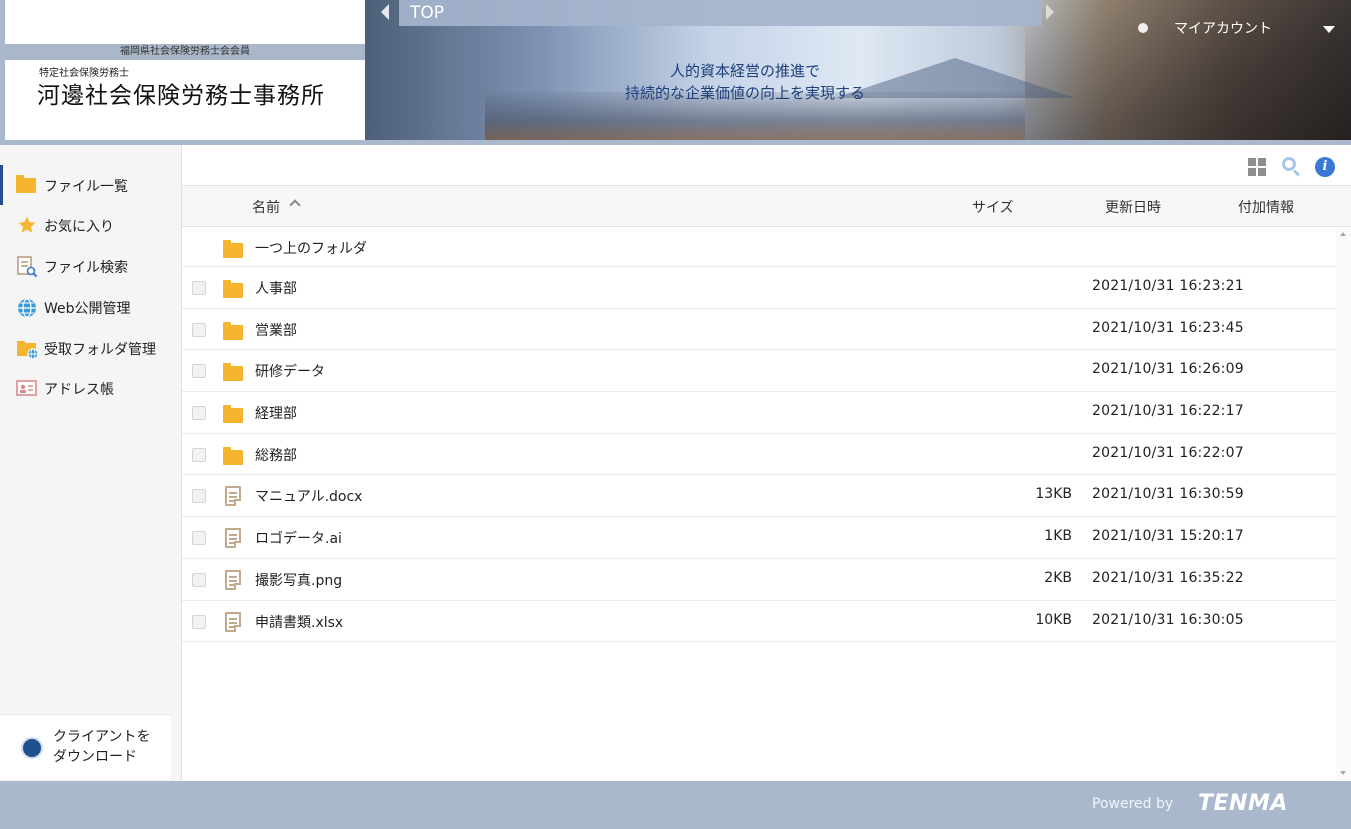  What do you see at coordinates (1168, 411) in the screenshot?
I see `file-date: 2021/10/31 16:22:17` at bounding box center [1168, 411].